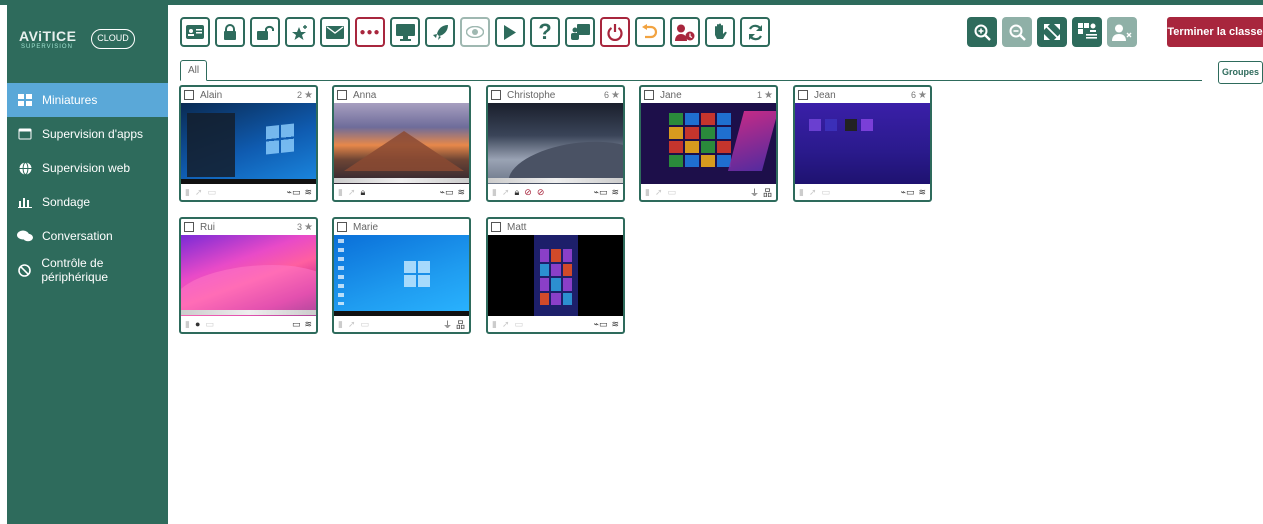 The height and width of the screenshot is (524, 1263). What do you see at coordinates (340, 191) in the screenshot?
I see `trash-icon: ▮` at bounding box center [340, 191].